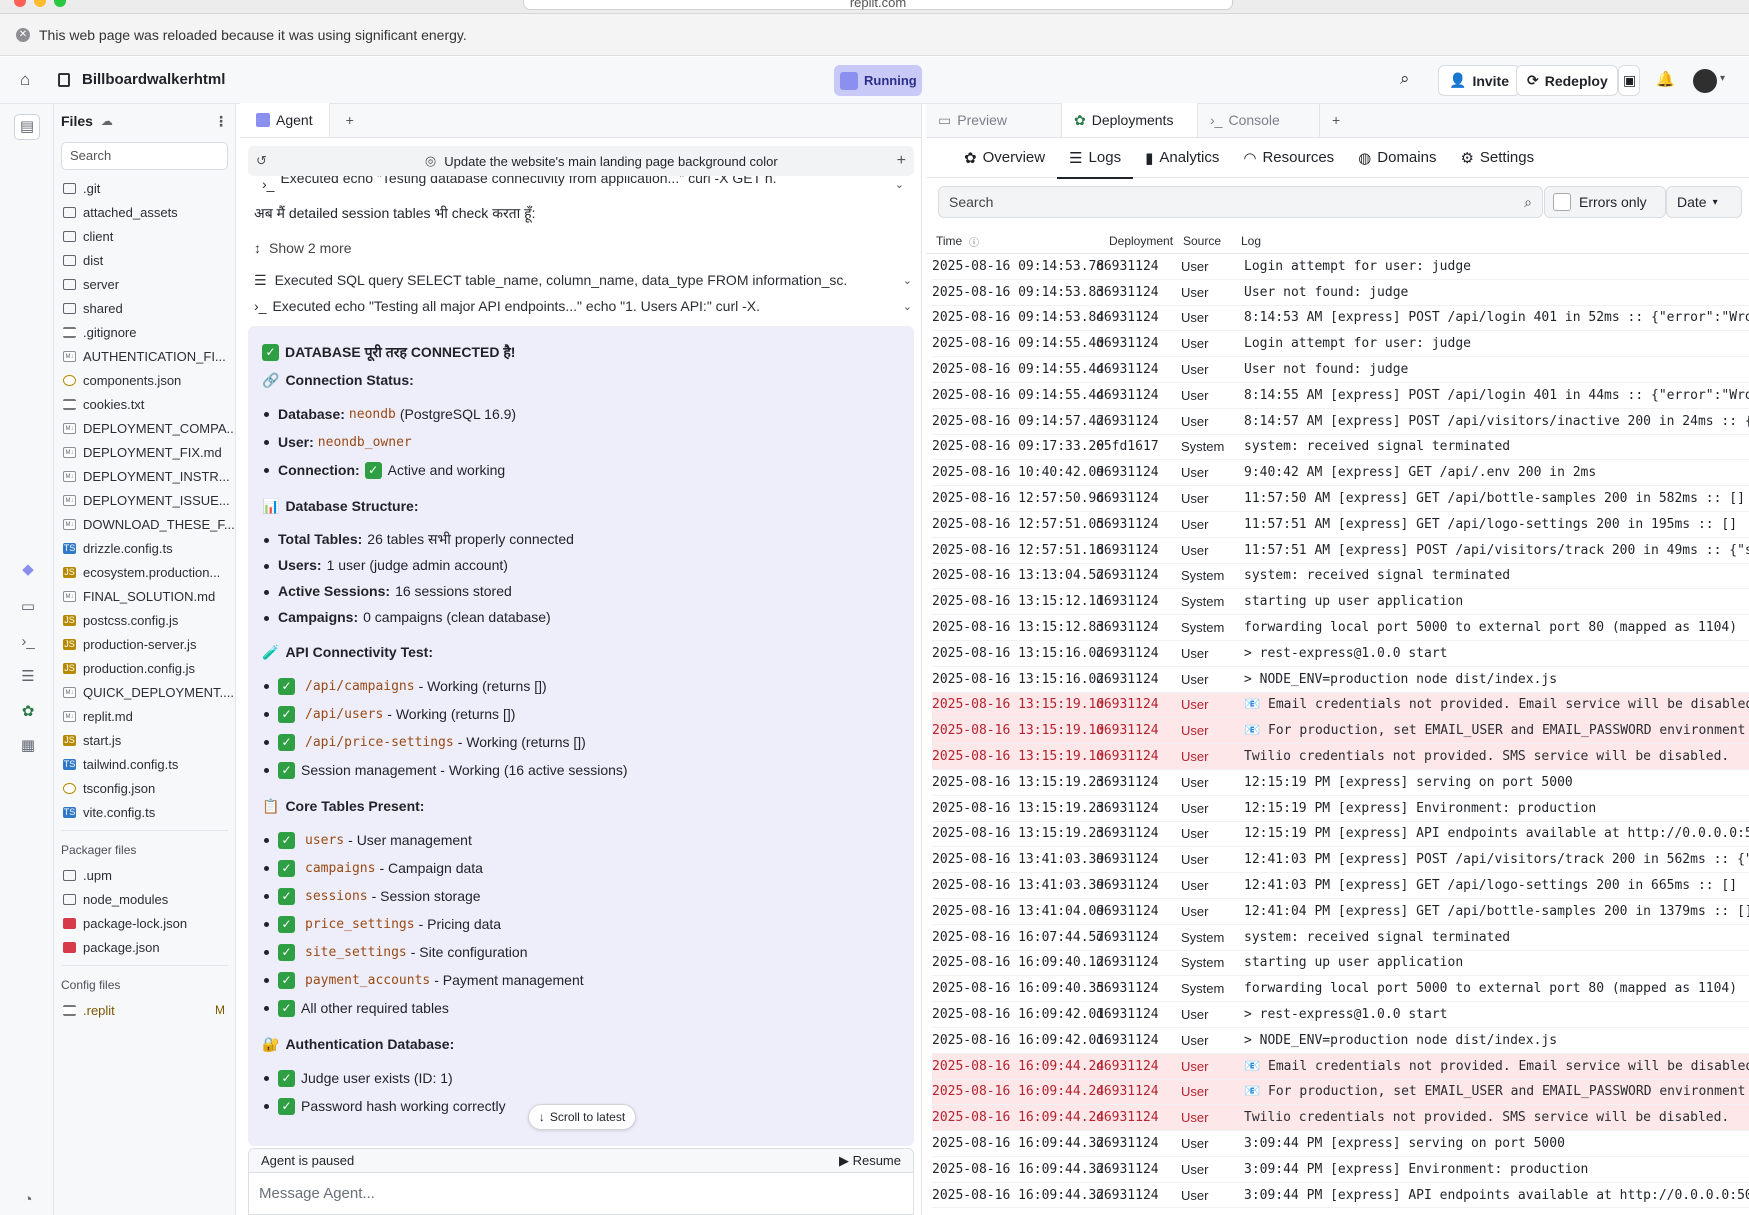  I want to click on file-tree-item: cookies.txt, so click(144, 404).